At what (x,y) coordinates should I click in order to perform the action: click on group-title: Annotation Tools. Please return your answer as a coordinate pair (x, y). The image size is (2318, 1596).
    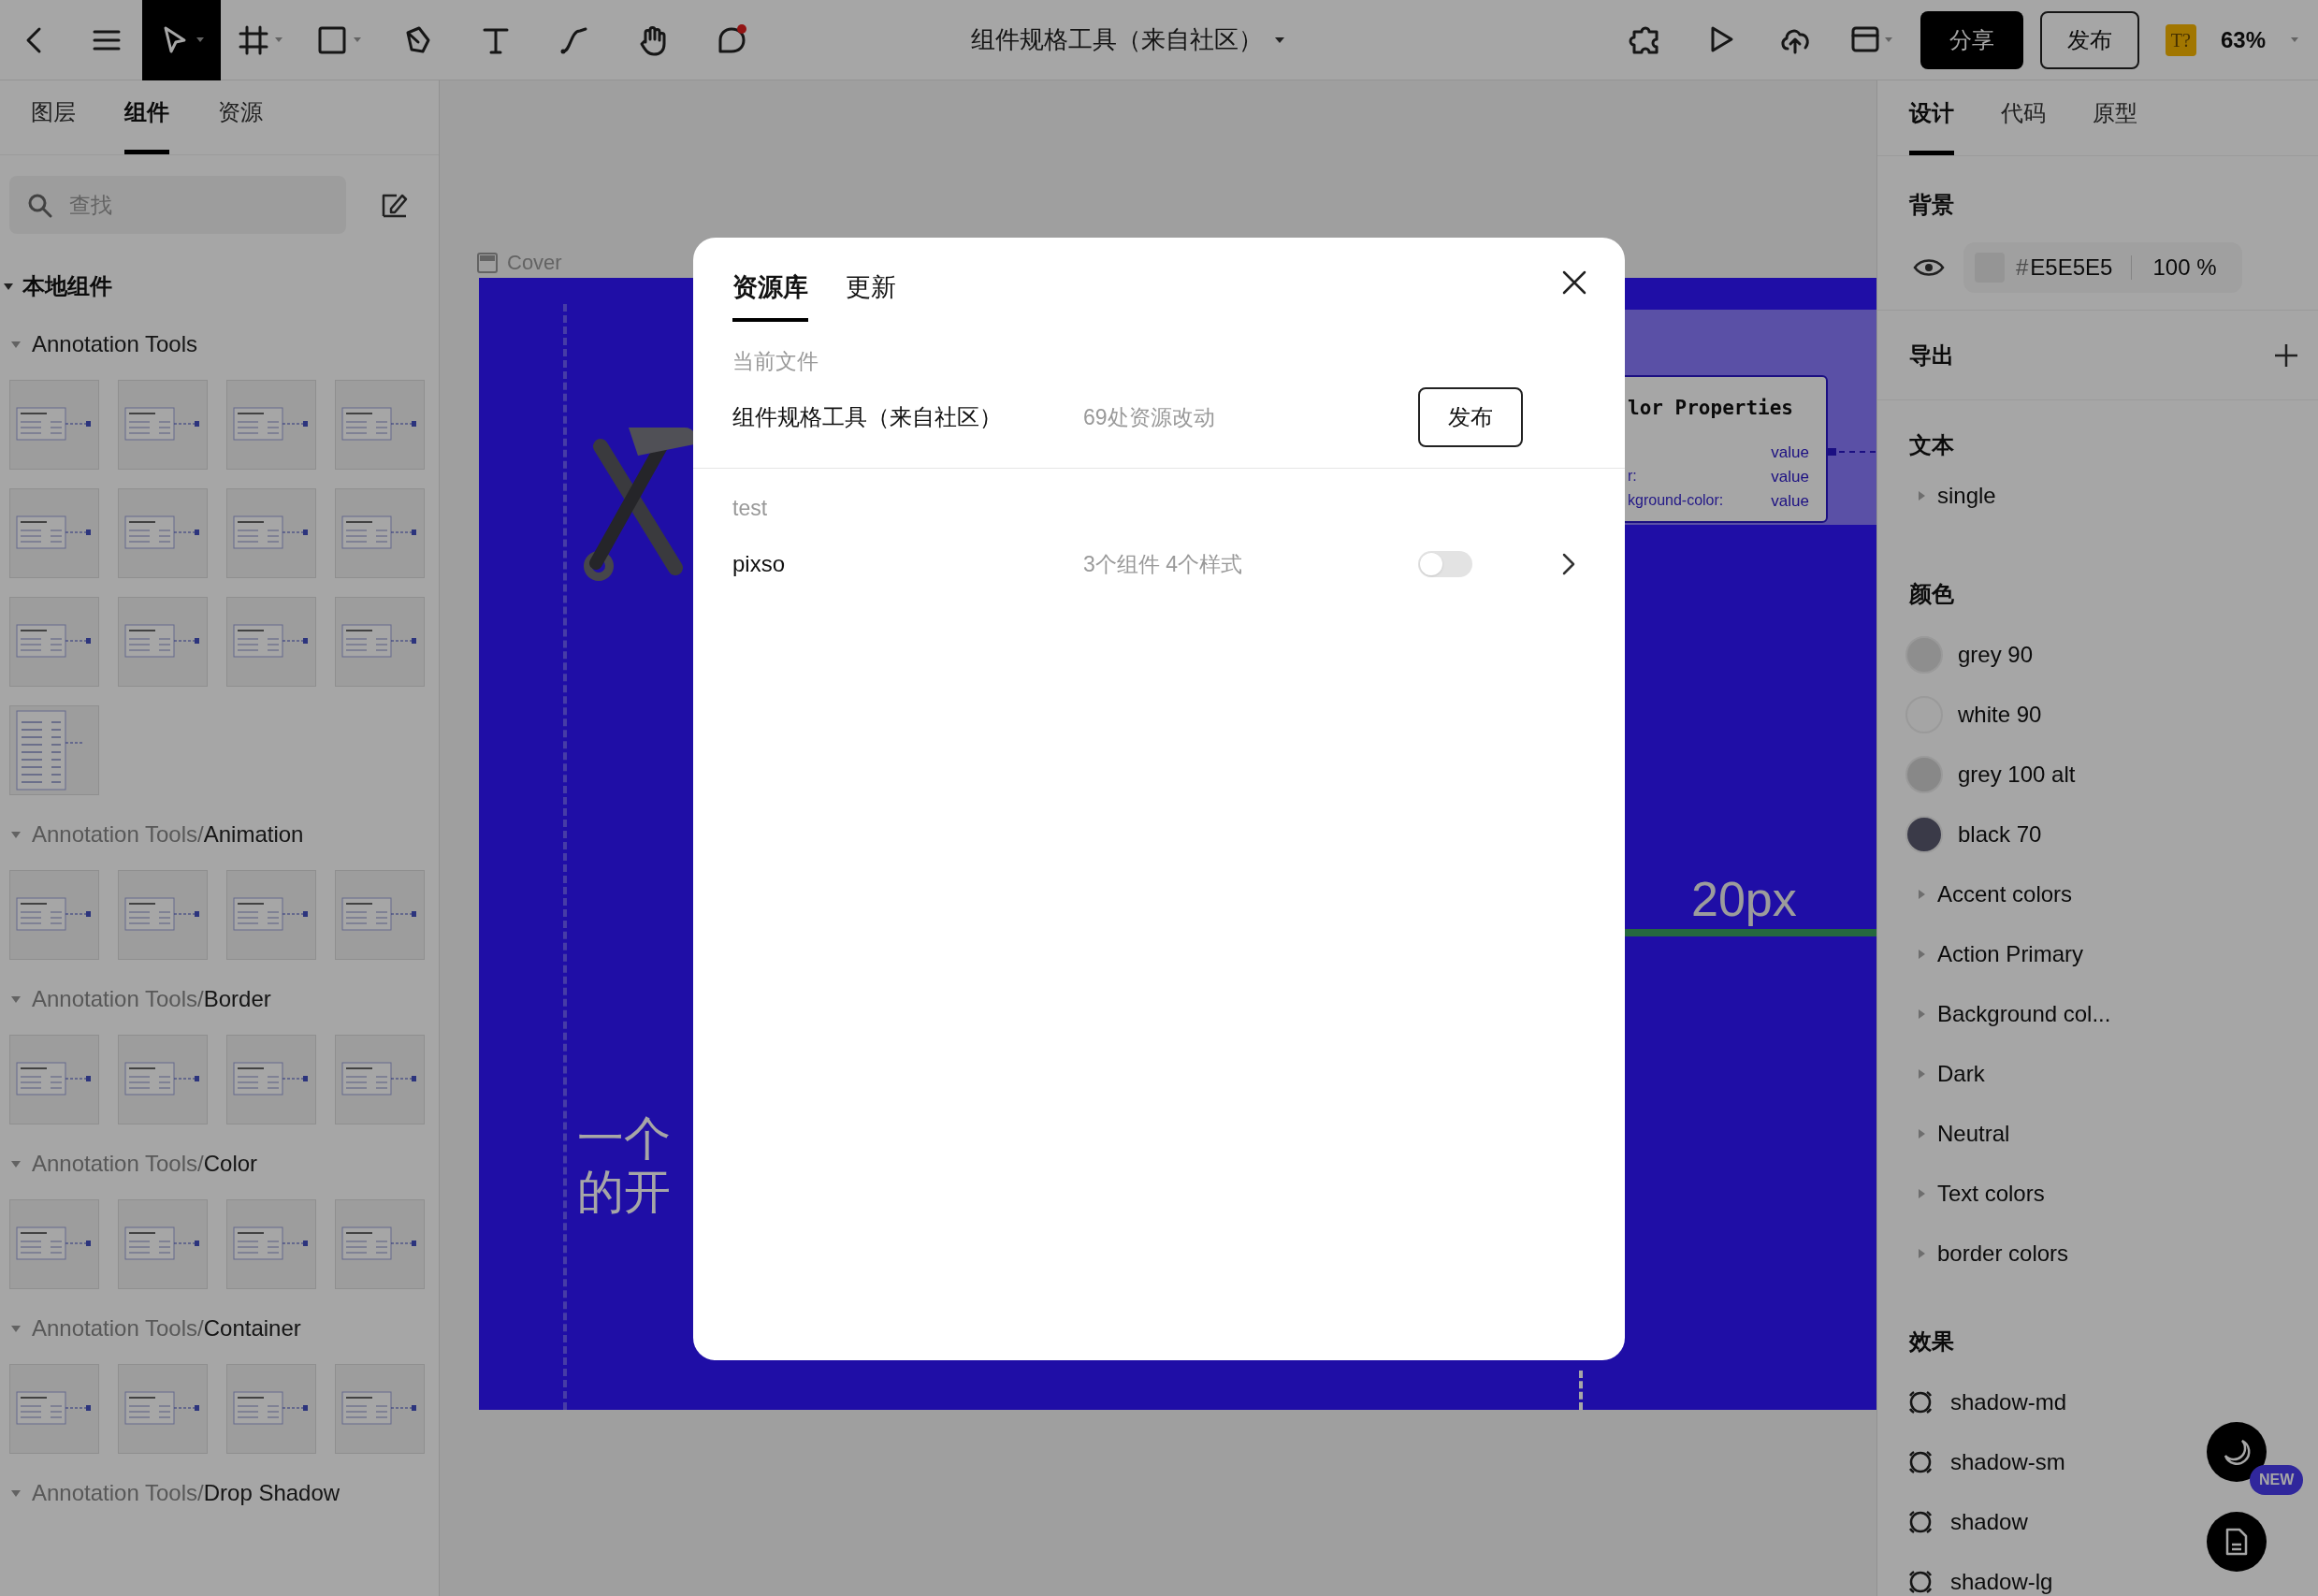
    Looking at the image, I should click on (115, 344).